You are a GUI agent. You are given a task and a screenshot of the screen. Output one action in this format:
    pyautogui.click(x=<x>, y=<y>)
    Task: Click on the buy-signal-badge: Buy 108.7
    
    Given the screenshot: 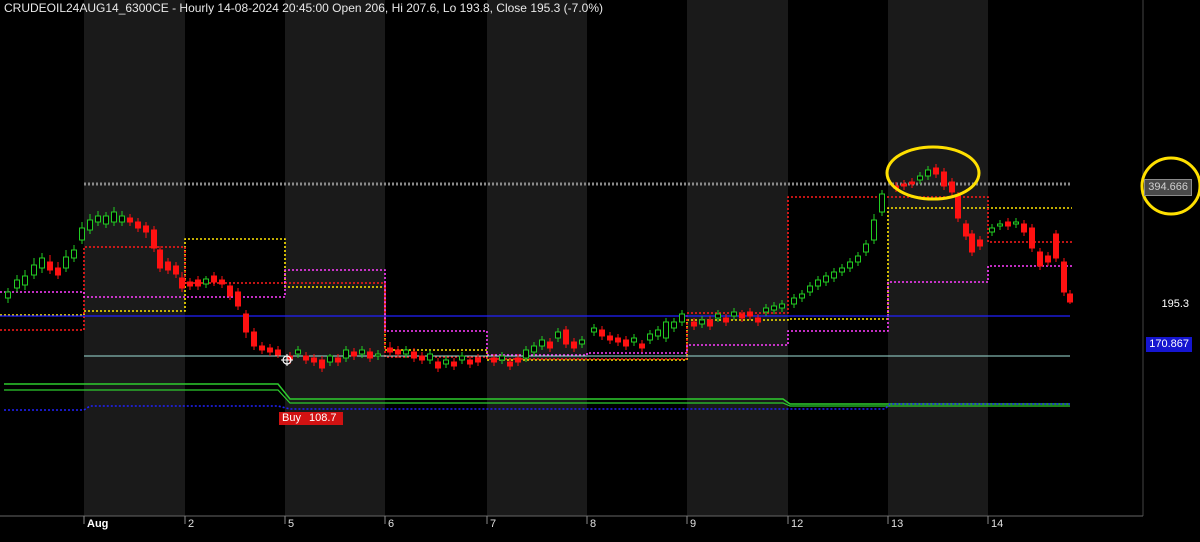 What is the action you would take?
    pyautogui.click(x=311, y=418)
    